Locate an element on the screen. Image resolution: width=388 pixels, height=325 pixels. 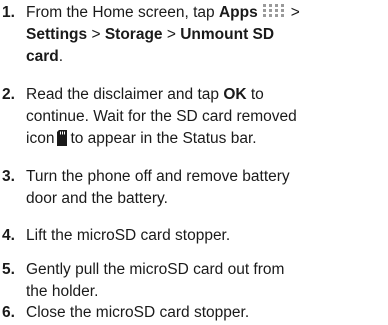
step-line: Read the disclaimer and tap OK to is located at coordinates (204, 95).